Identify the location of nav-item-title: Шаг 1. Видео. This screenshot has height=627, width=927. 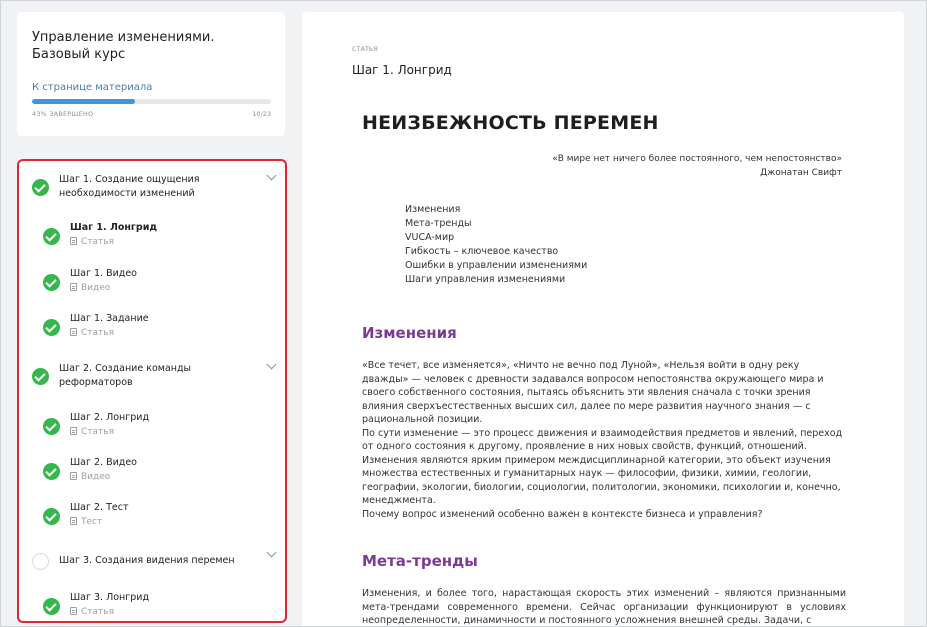
(103, 273).